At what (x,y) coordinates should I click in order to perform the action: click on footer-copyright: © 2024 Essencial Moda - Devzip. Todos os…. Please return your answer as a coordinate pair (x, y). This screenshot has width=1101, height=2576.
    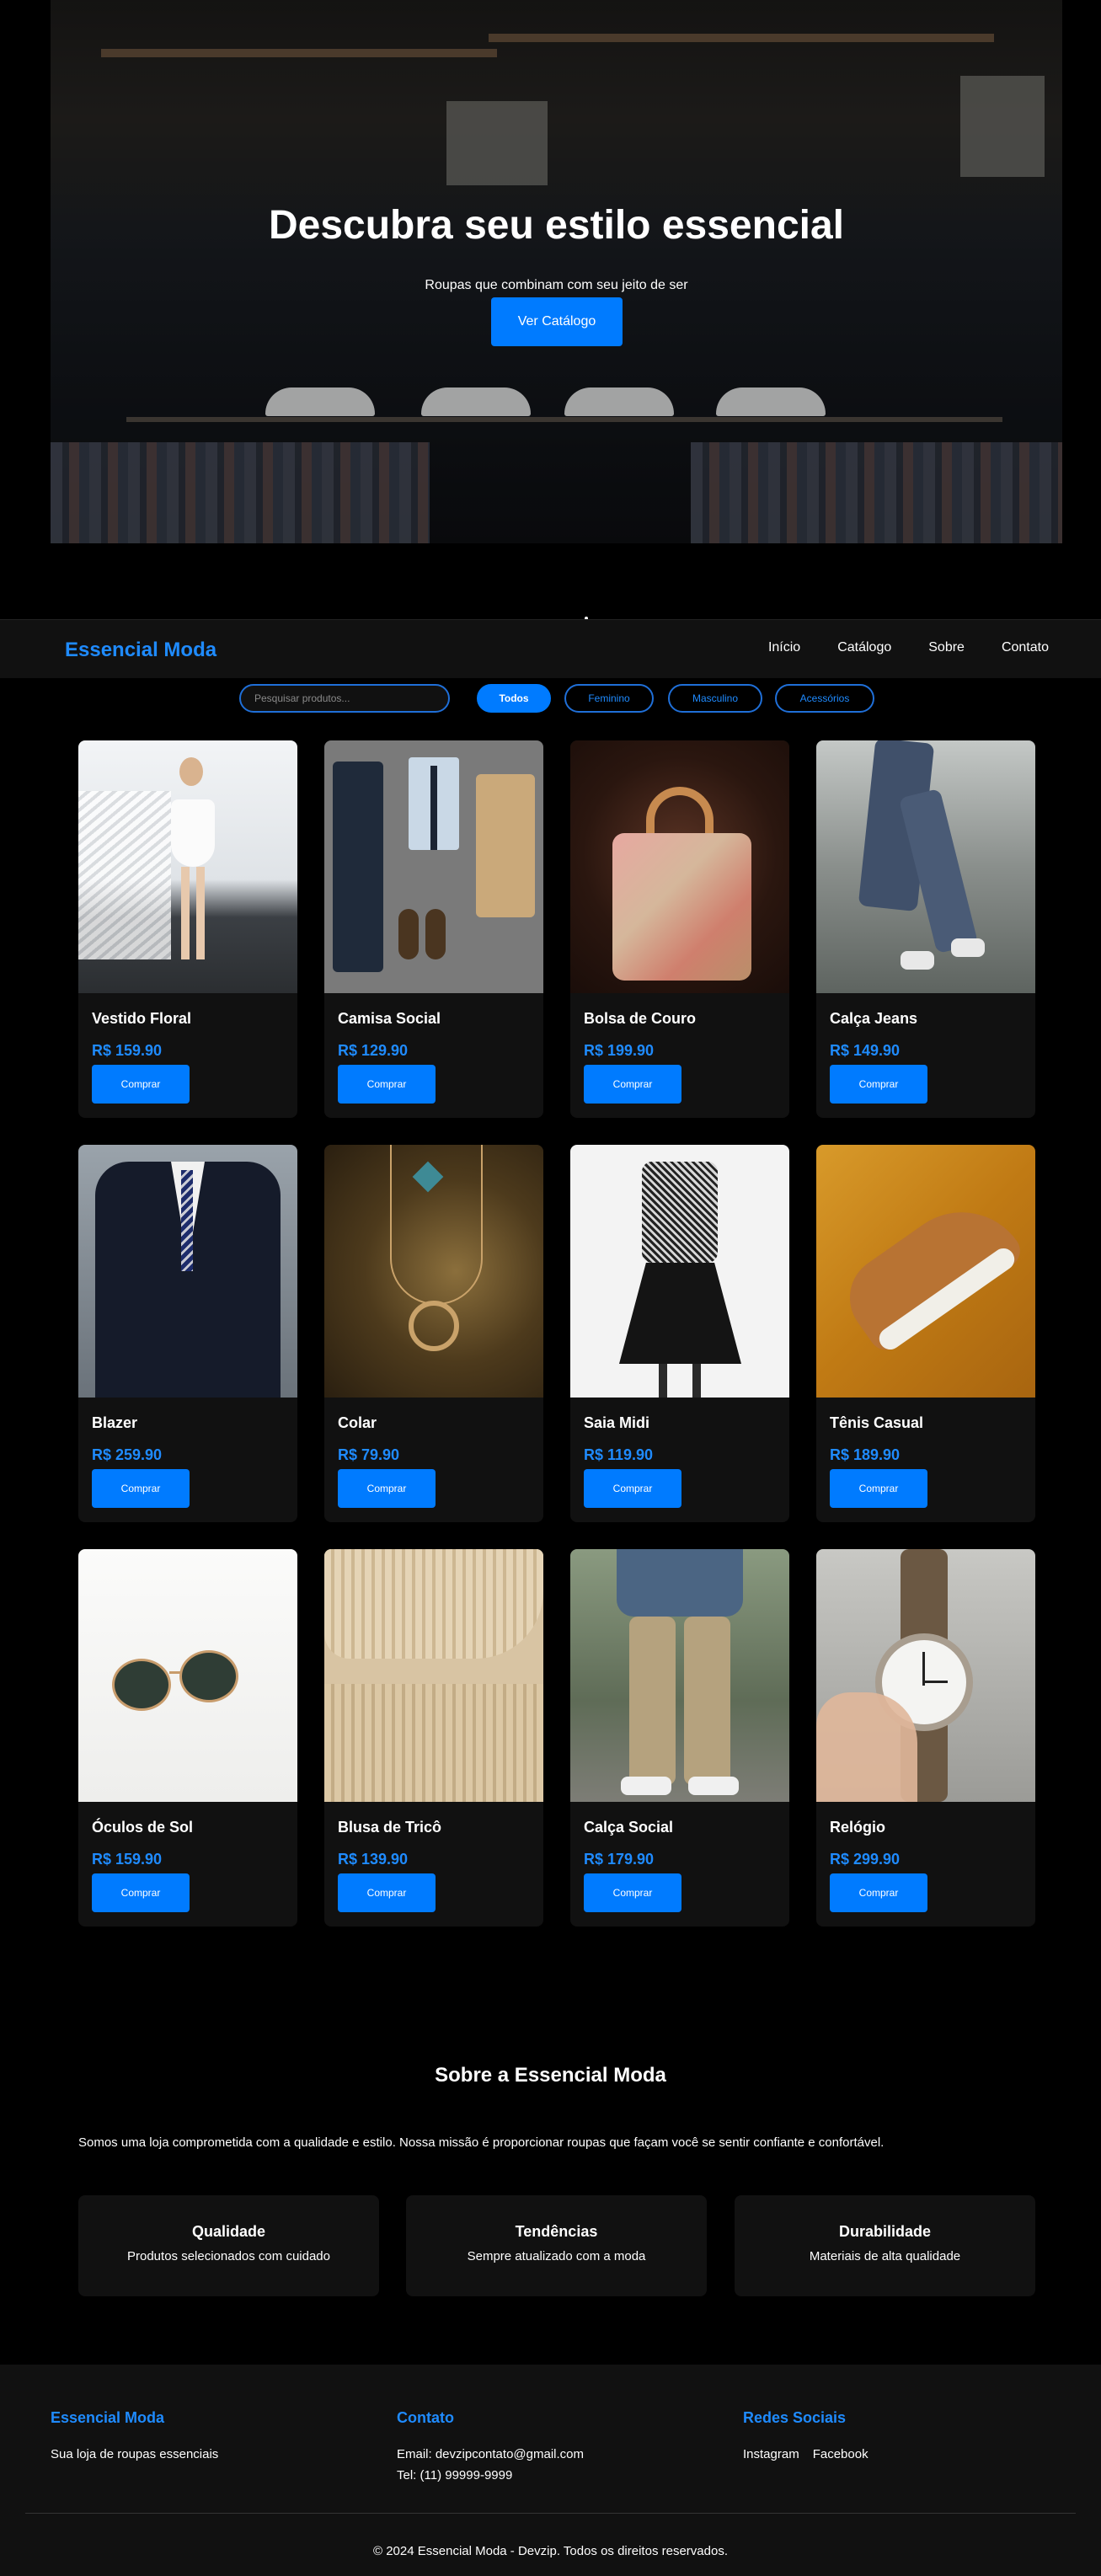
    Looking at the image, I should click on (550, 2551).